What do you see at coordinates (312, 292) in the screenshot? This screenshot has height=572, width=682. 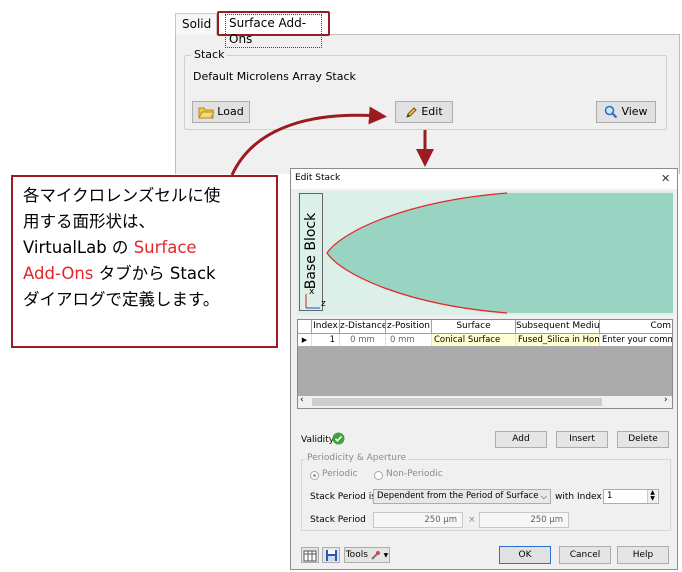 I see `axis-x-label: x` at bounding box center [312, 292].